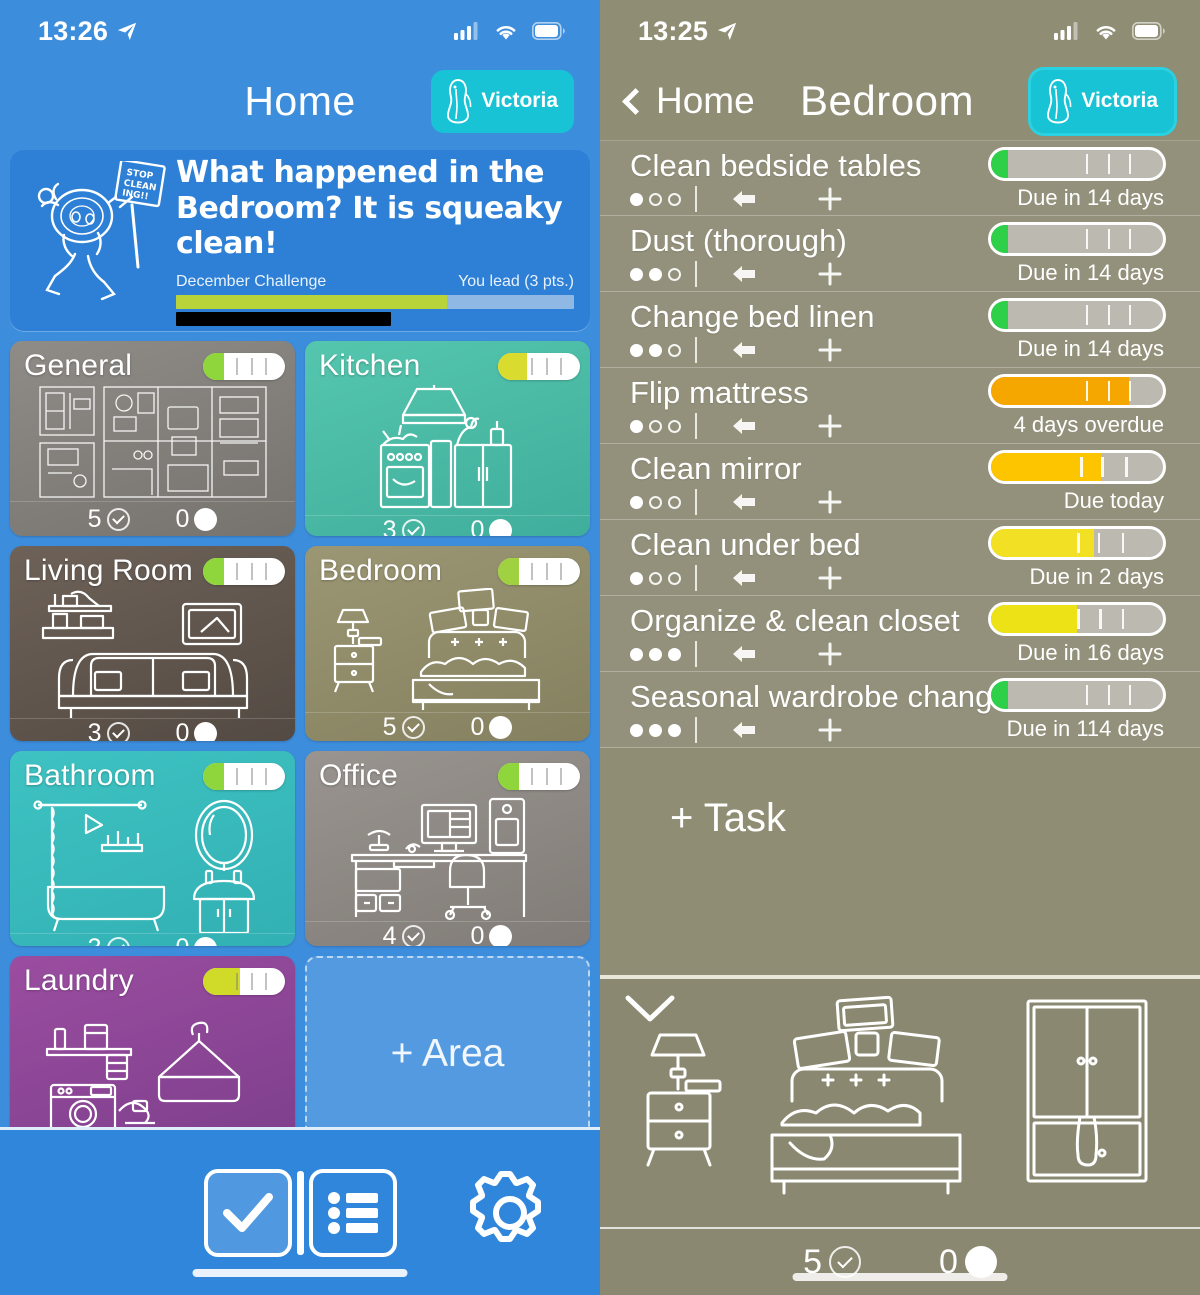  I want to click on task-row: Change bed linen Due in 14 days, so click(900, 330).